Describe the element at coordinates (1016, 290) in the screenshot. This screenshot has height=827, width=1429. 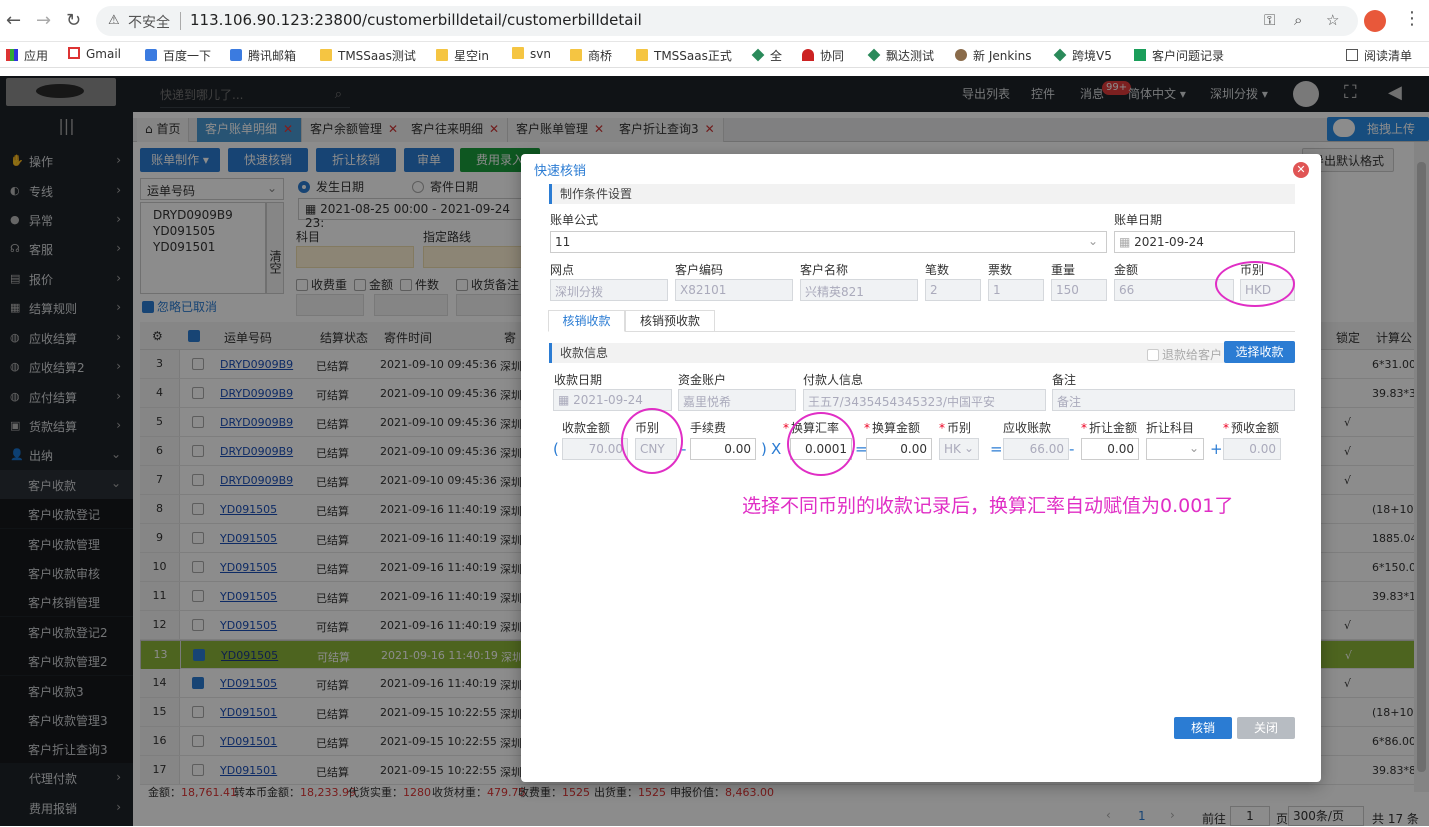
I see `ticket-field: 1` at that location.